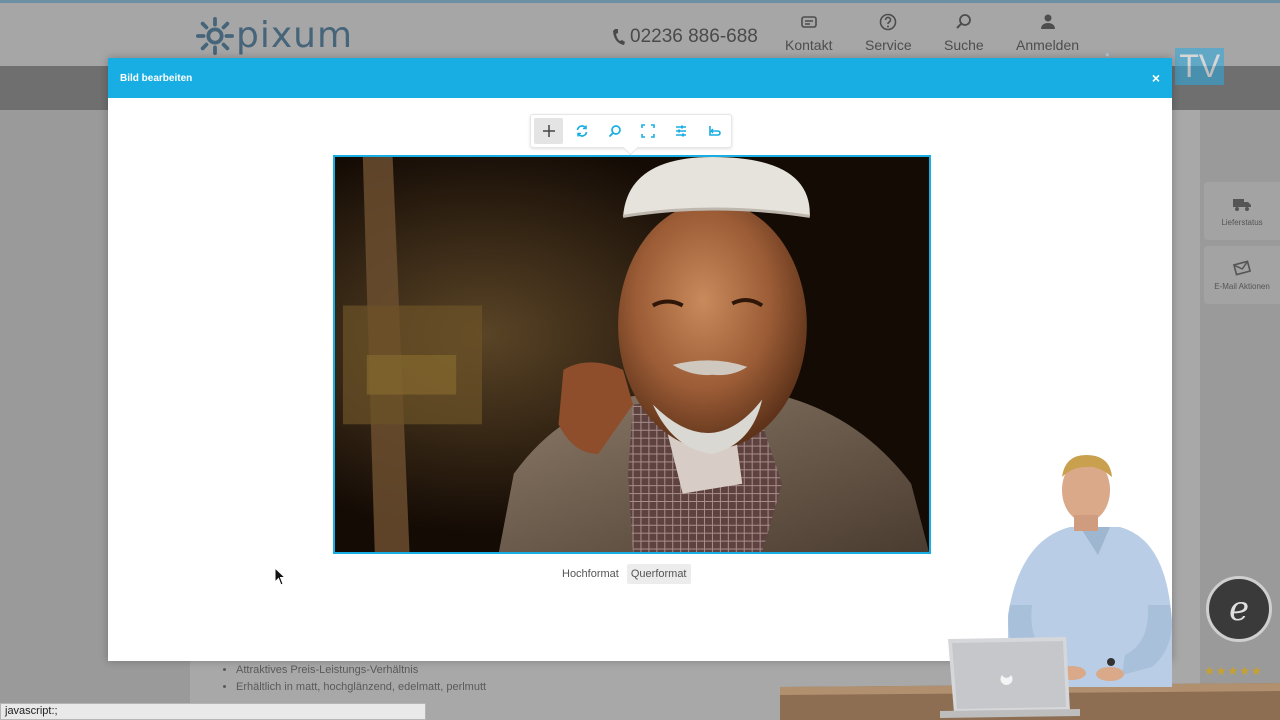 This screenshot has width=1280, height=720. What do you see at coordinates (1242, 286) in the screenshot?
I see `side-tab-label: E-Mail Aktionen` at bounding box center [1242, 286].